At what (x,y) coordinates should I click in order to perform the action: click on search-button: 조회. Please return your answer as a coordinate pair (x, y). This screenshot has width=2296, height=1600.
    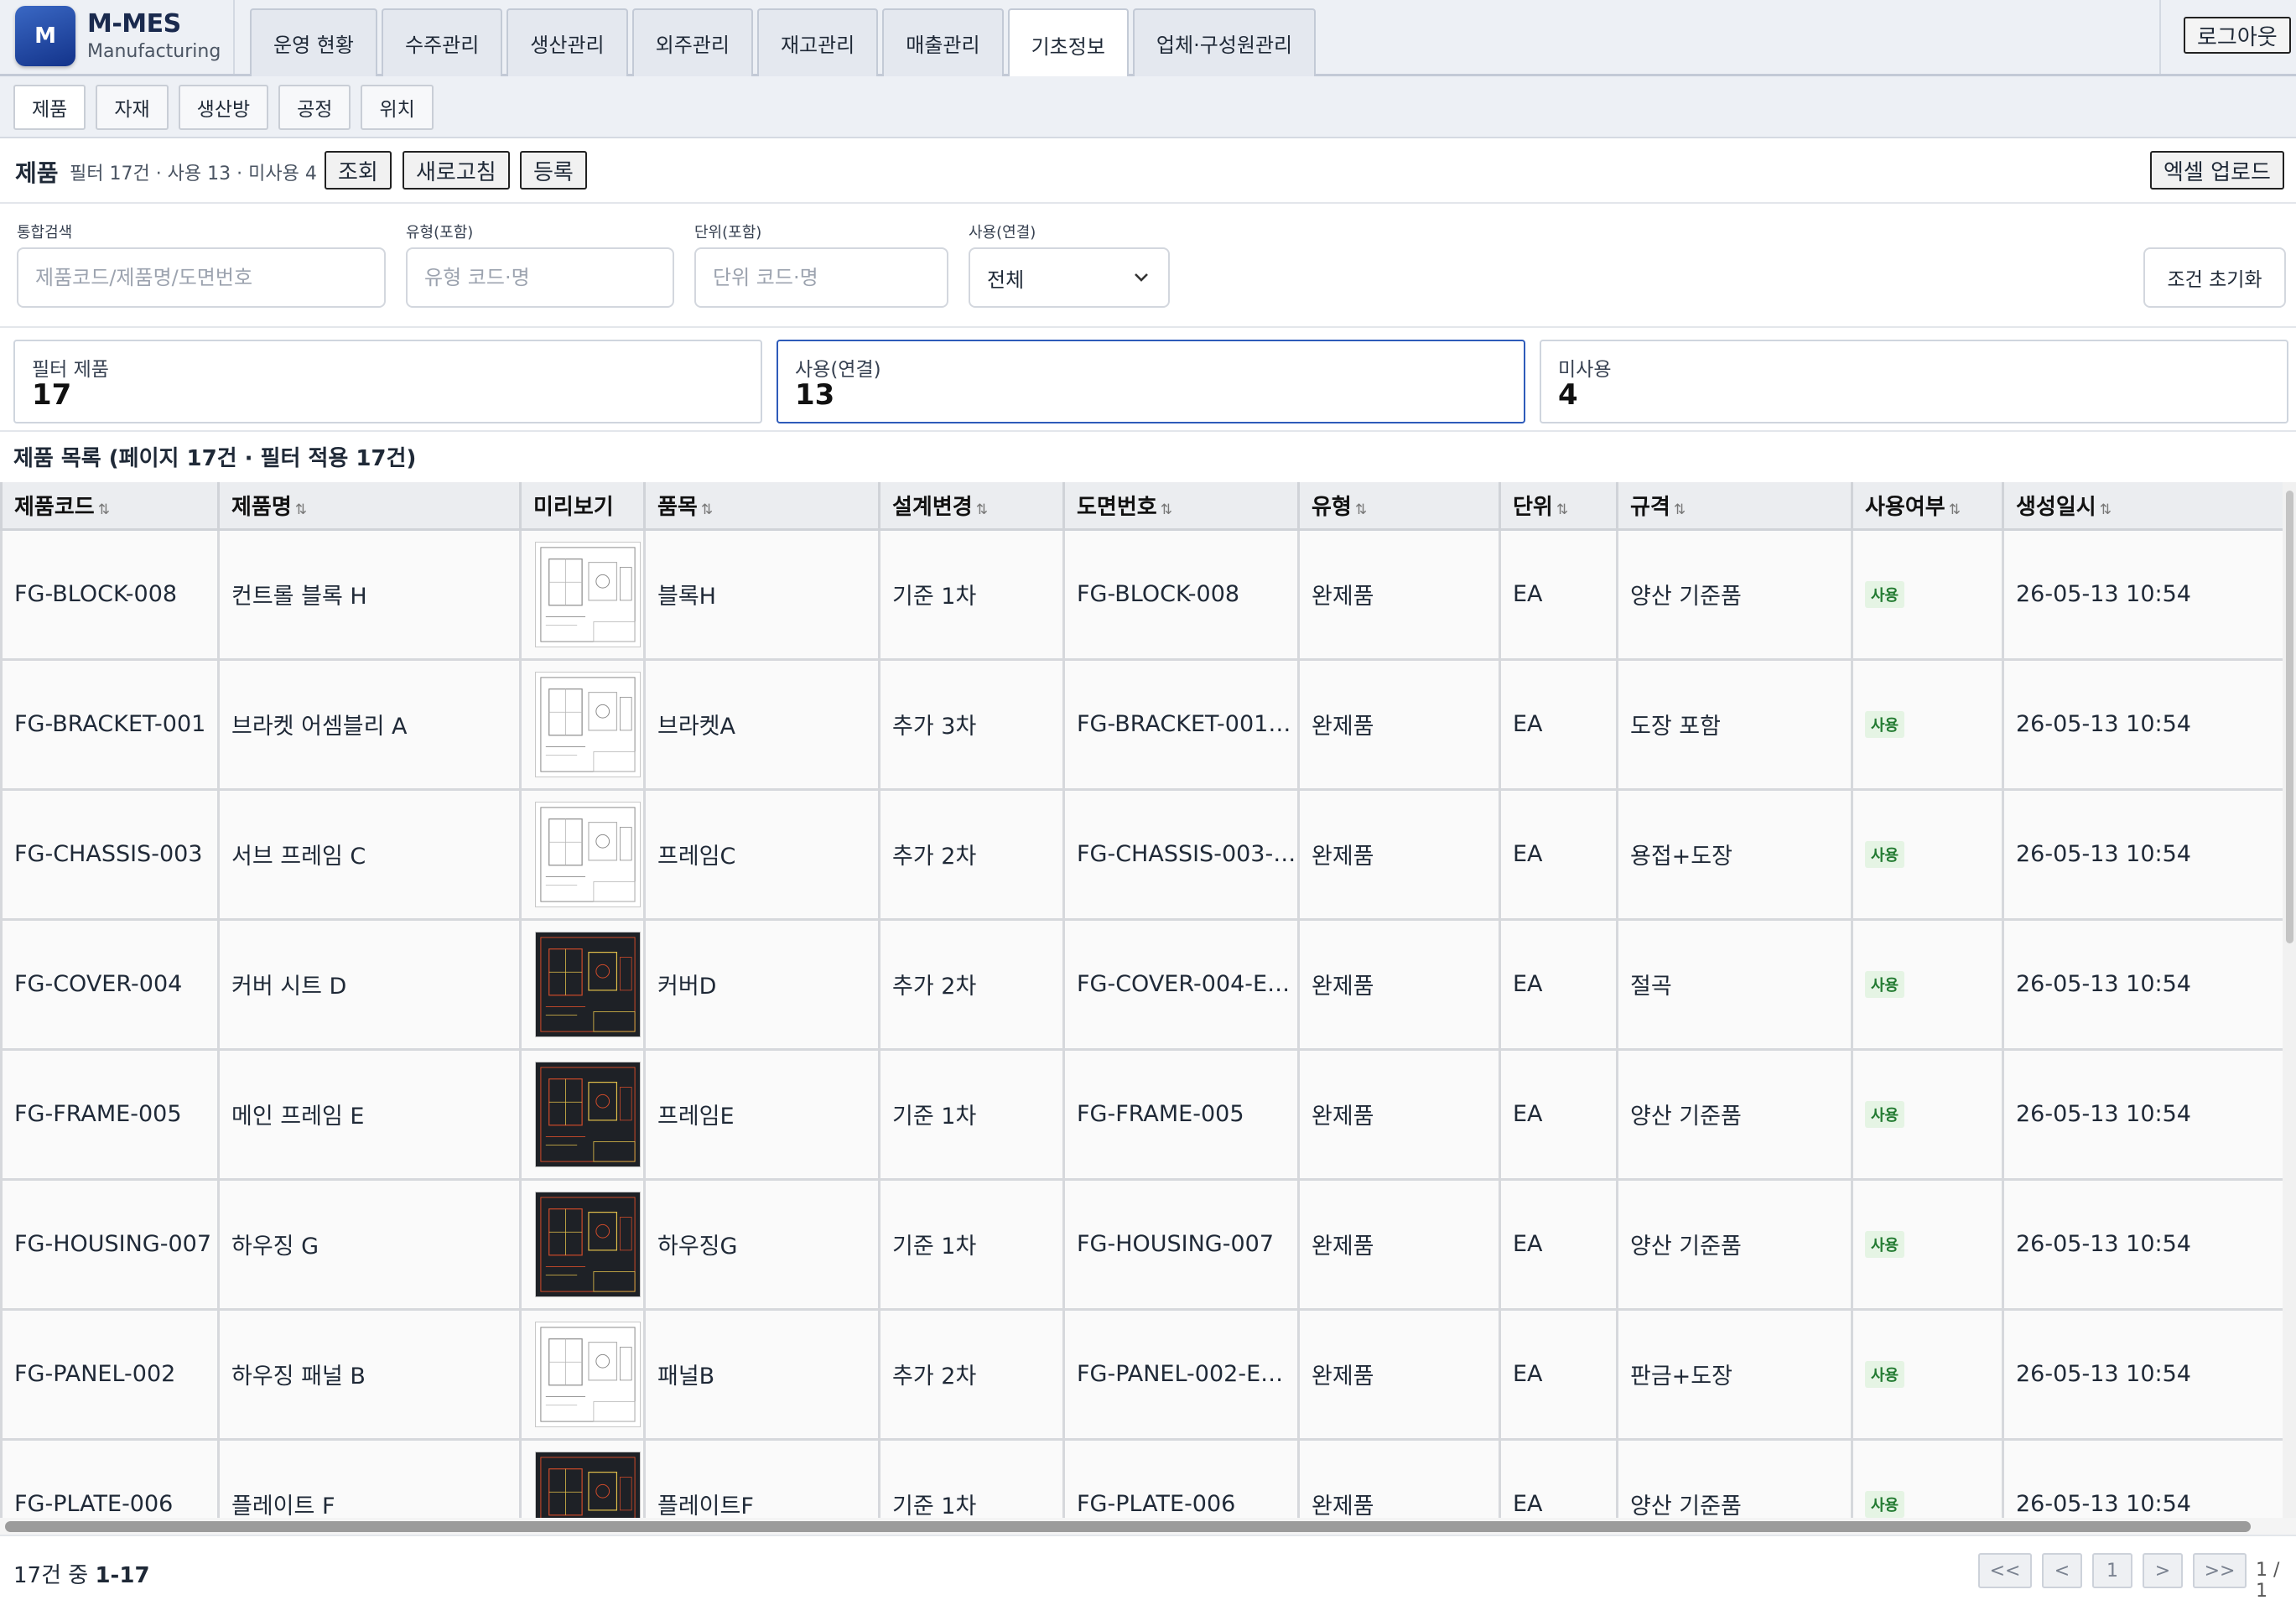
    Looking at the image, I should click on (358, 170).